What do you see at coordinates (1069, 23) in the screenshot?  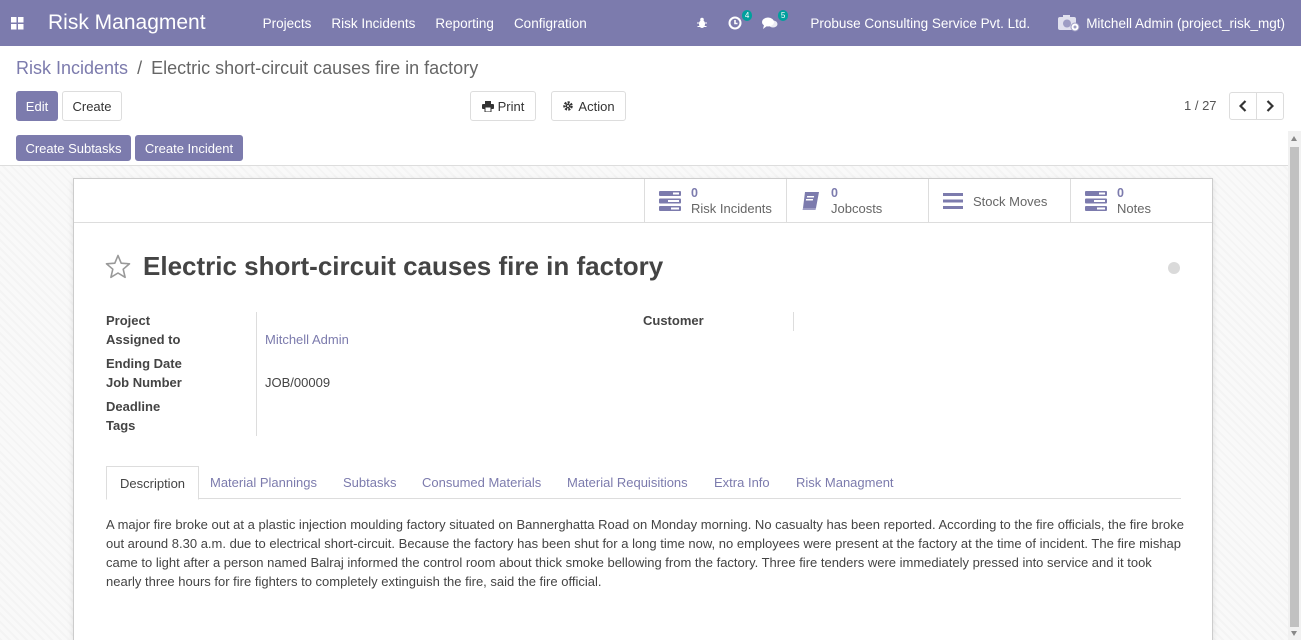 I see `avatar-icon` at bounding box center [1069, 23].